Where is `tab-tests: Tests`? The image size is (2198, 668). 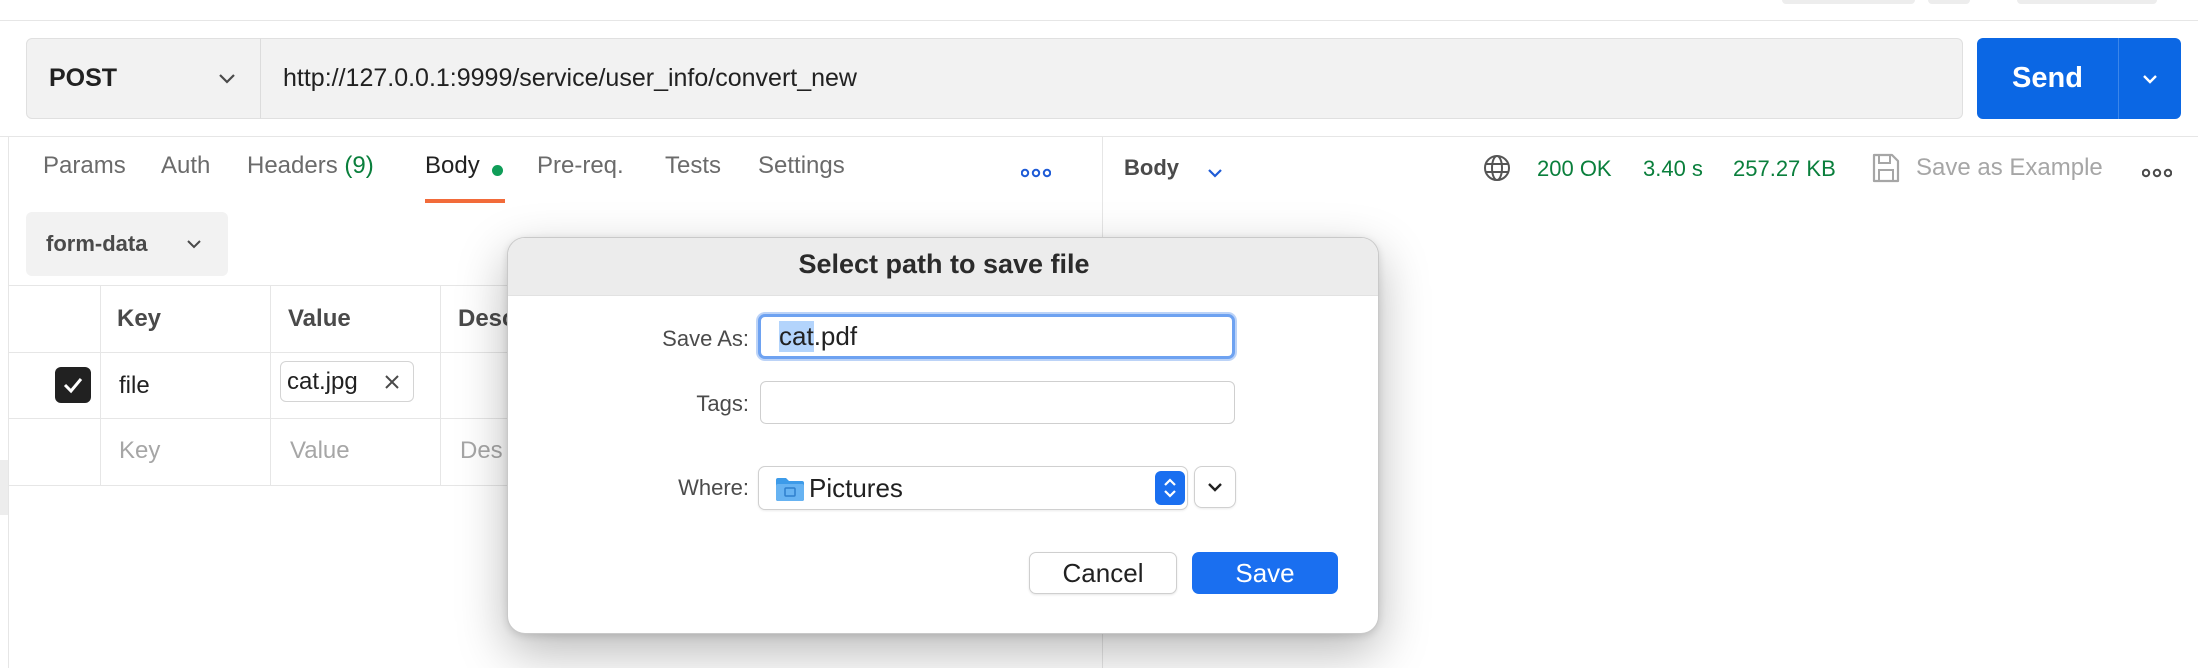
tab-tests: Tests is located at coordinates (693, 166).